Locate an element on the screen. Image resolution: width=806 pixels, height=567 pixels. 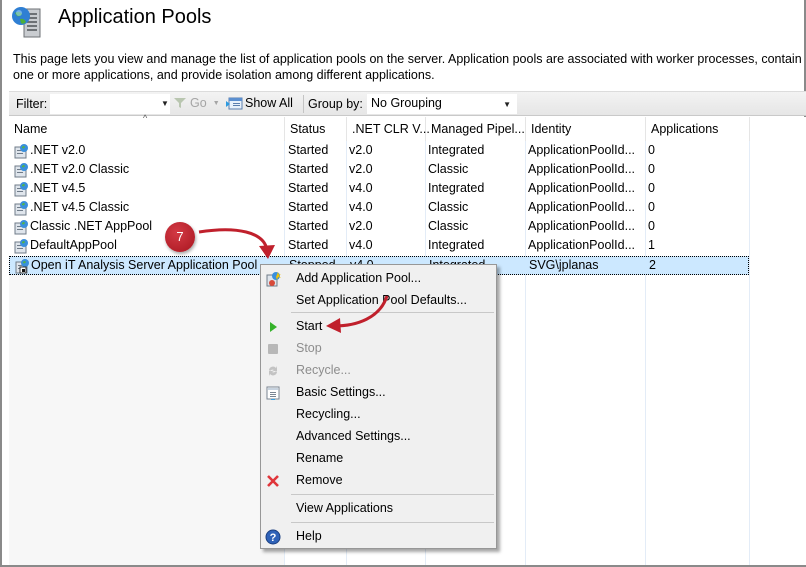
recycle-icon is located at coordinates (273, 371).